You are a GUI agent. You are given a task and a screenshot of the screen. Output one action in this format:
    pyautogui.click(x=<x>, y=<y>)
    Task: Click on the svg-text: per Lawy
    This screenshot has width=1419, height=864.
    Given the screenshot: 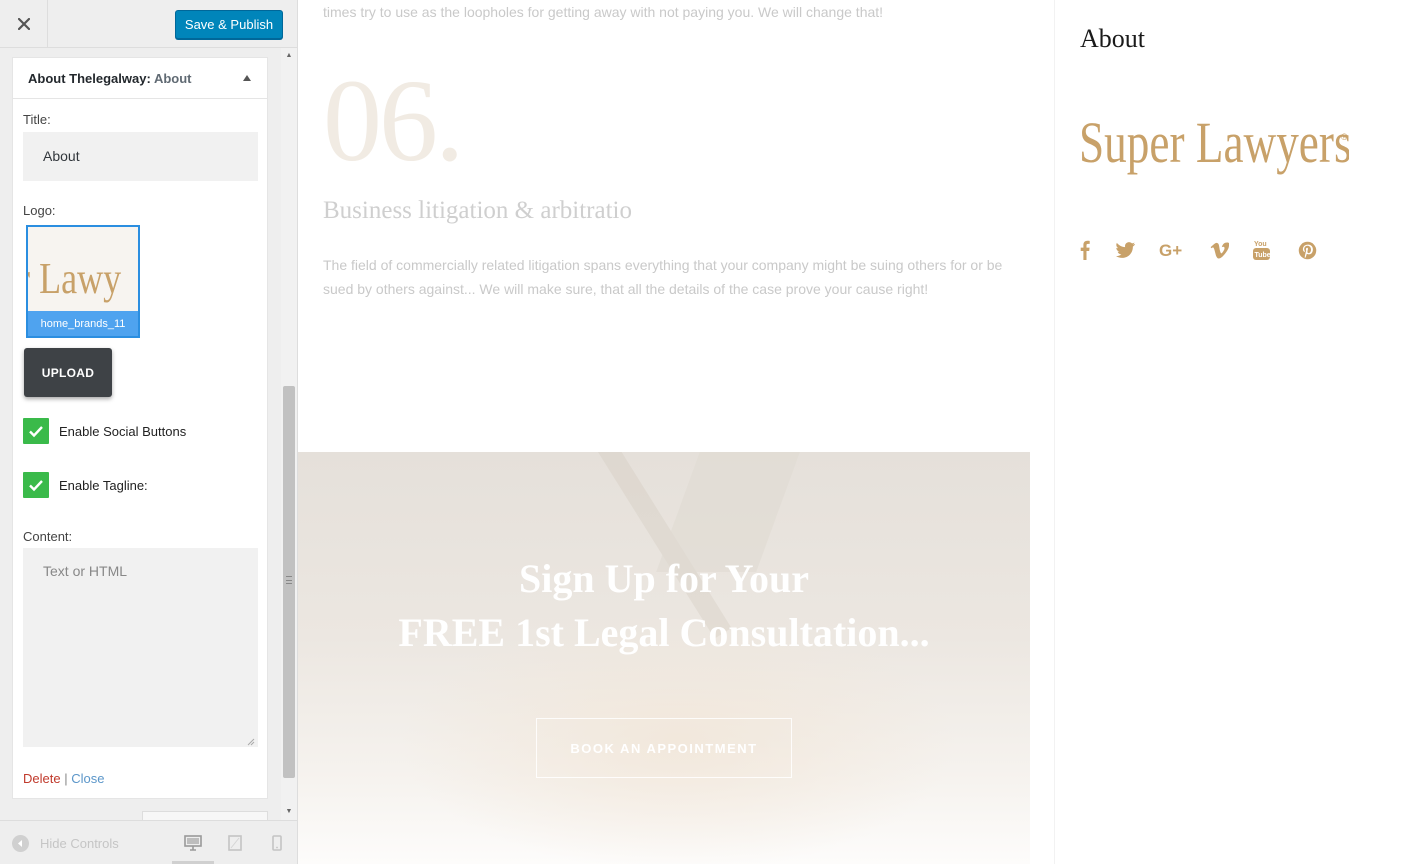 What is the action you would take?
    pyautogui.click(x=74, y=278)
    